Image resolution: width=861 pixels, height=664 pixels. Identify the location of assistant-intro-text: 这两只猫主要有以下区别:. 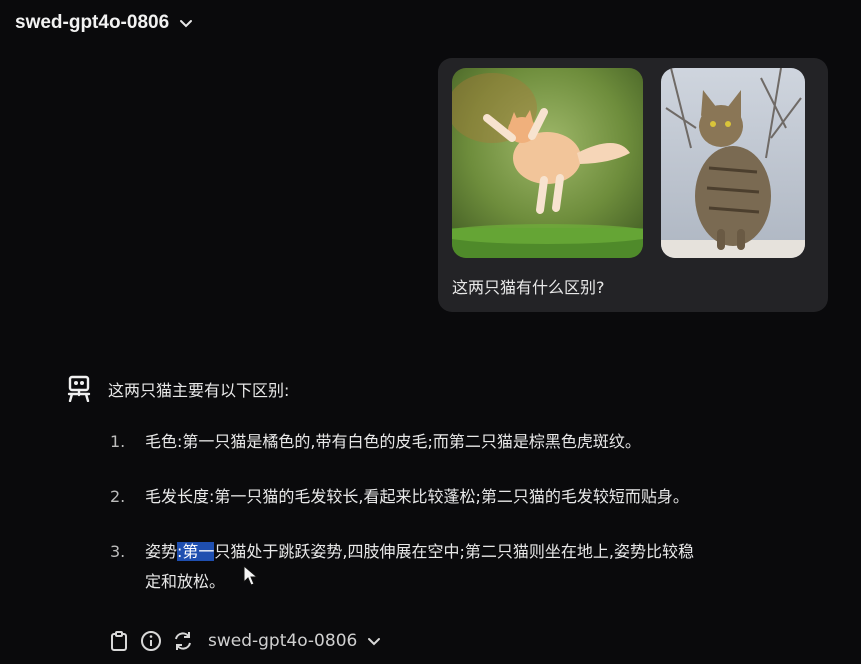
(199, 390).